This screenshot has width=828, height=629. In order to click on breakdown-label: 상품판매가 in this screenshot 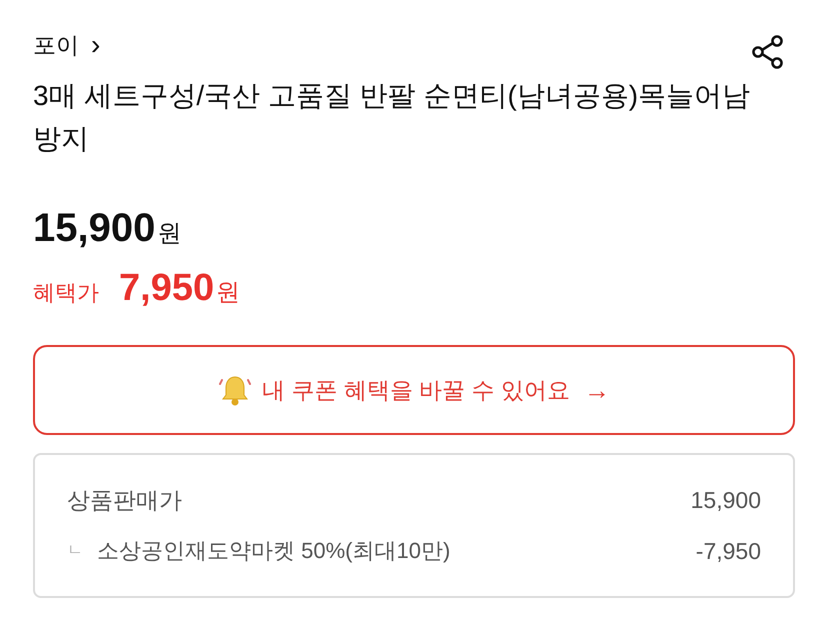, I will do `click(124, 500)`.